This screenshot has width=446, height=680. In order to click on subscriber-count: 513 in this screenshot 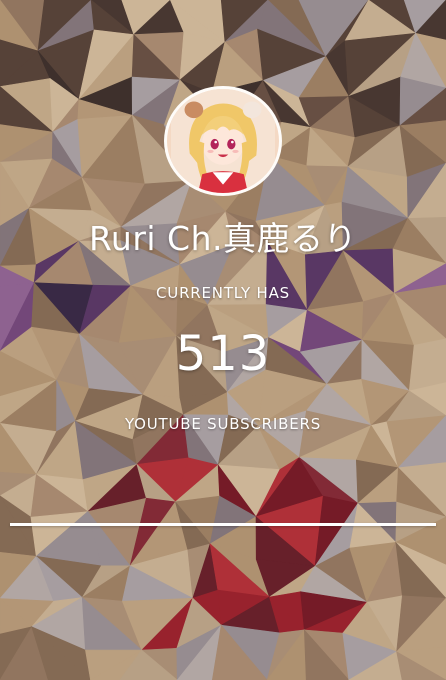, I will do `click(223, 354)`.